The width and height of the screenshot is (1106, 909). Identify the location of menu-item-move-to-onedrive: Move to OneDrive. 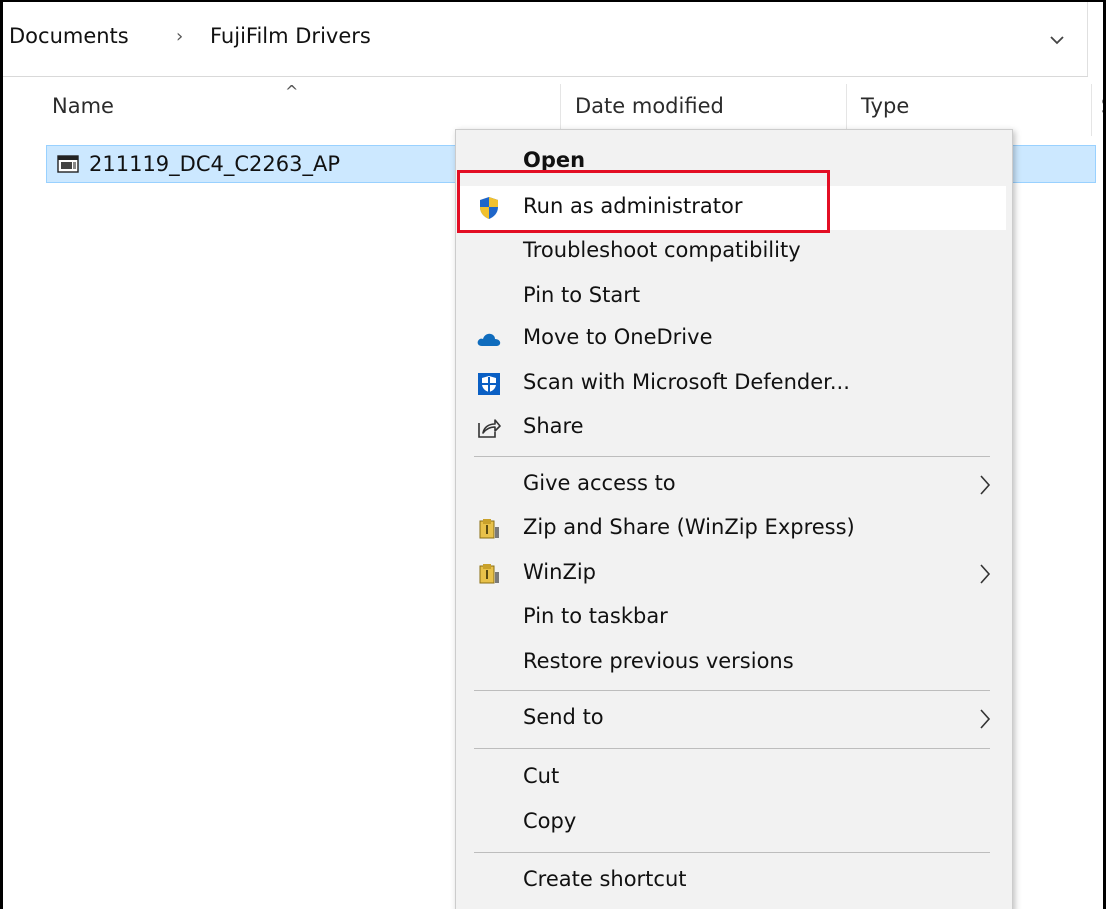
(733, 339).